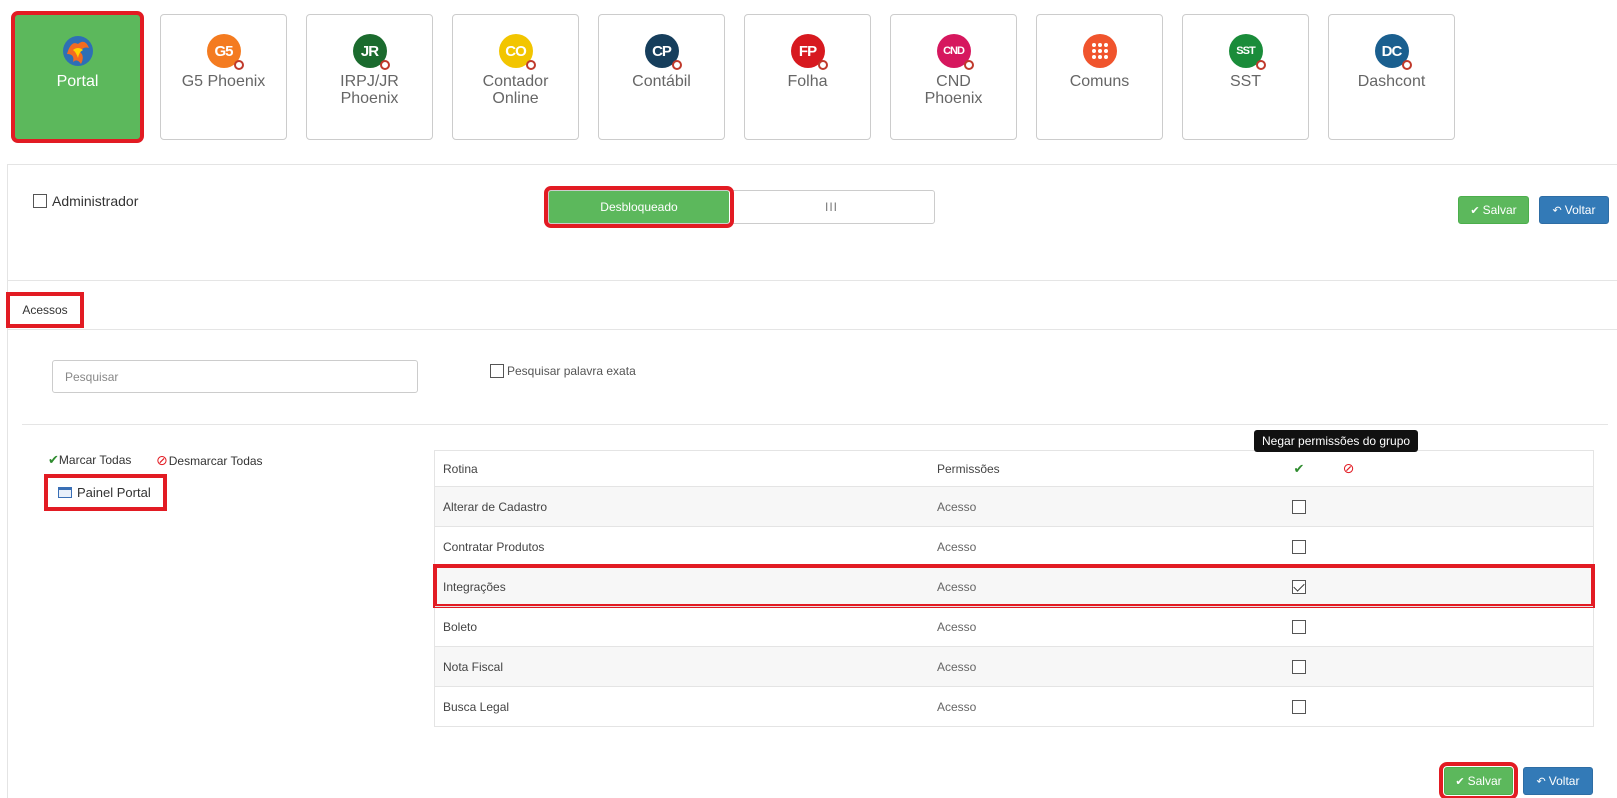 The height and width of the screenshot is (798, 1617). Describe the element at coordinates (1014, 506) in the screenshot. I see `table-row: Alterar de Cadastro Acesso` at that location.